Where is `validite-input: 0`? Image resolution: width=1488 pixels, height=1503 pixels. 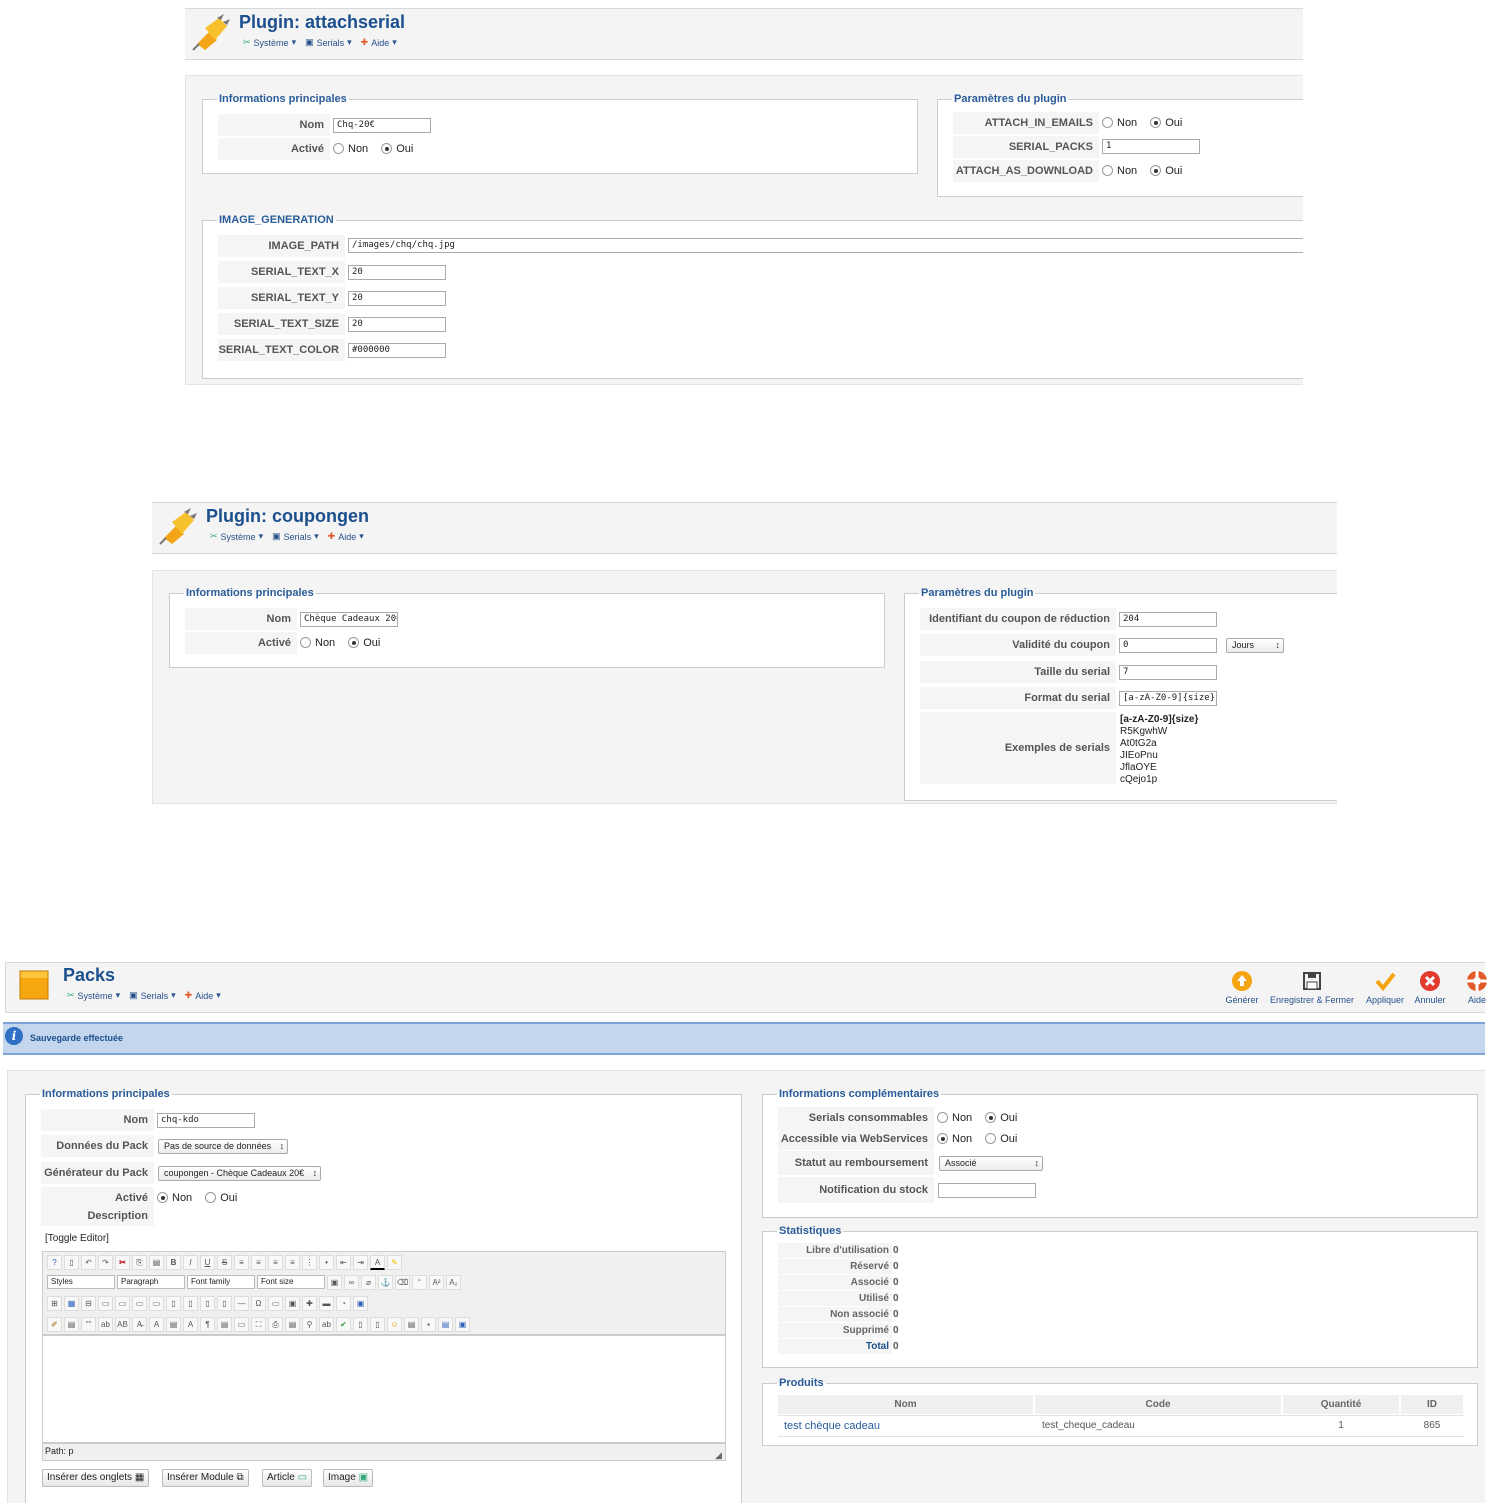
validite-input: 0 is located at coordinates (1168, 645).